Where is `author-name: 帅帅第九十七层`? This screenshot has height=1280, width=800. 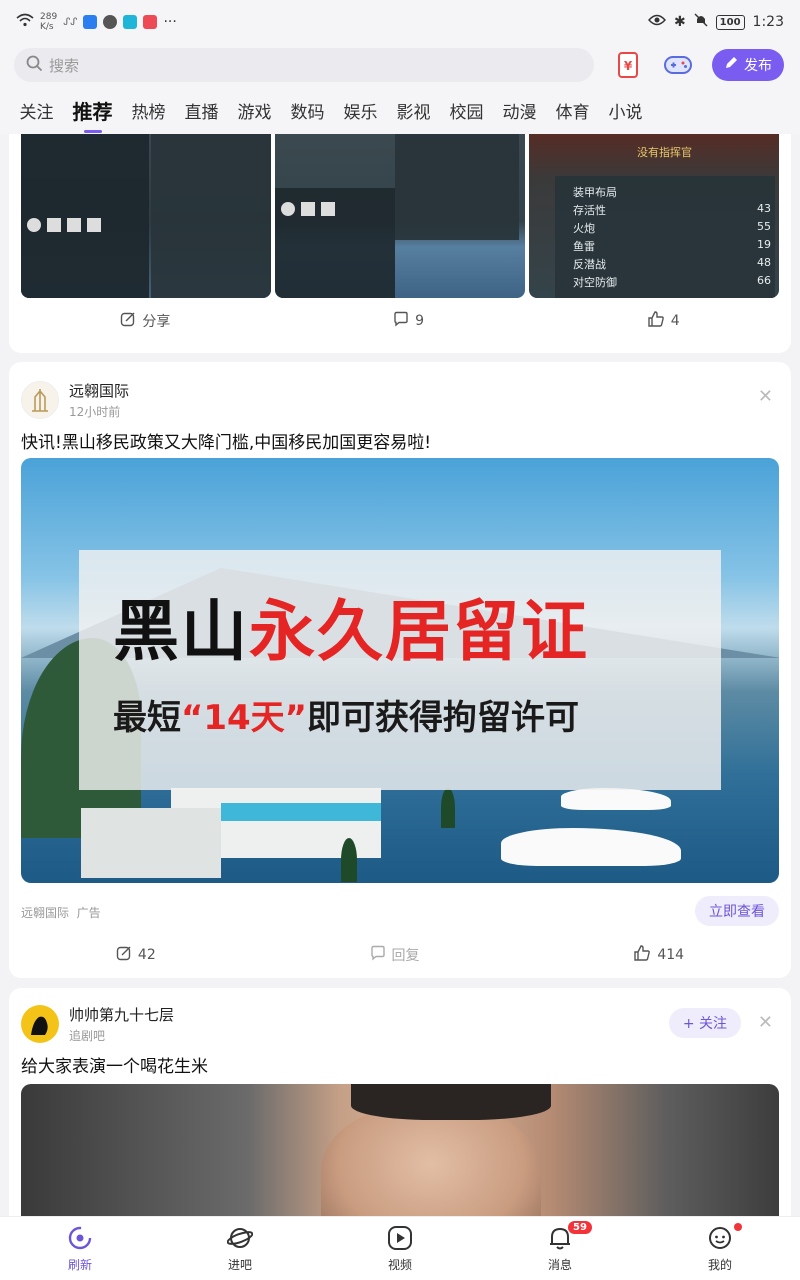 author-name: 帅帅第九十七层 is located at coordinates (121, 1014).